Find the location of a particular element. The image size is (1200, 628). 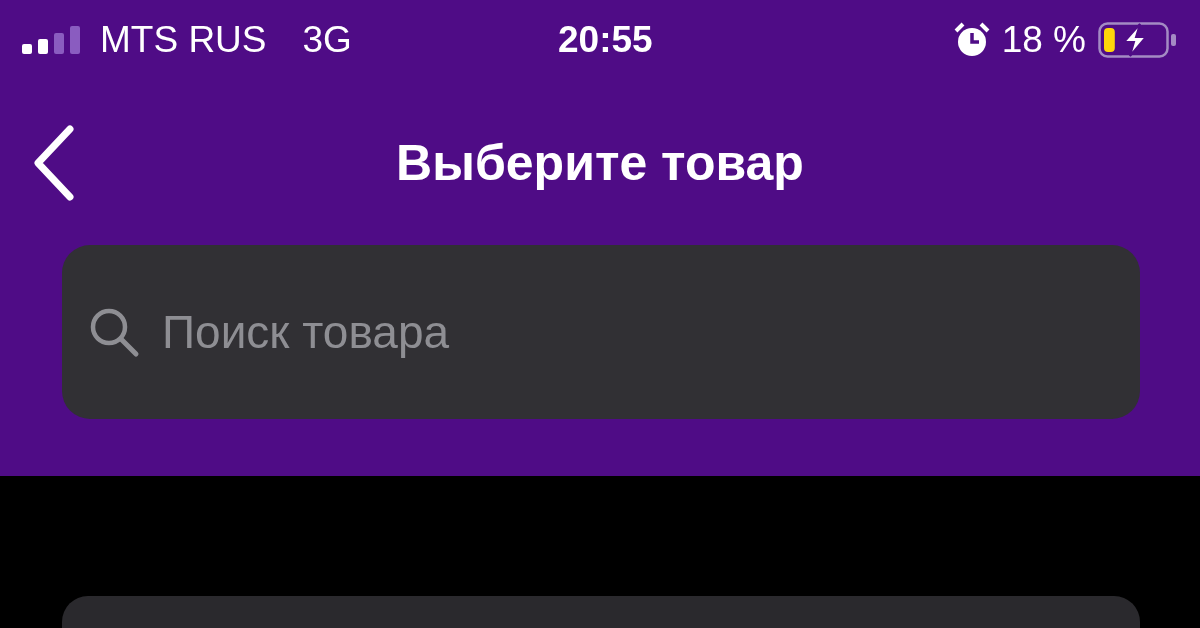

battery-icon is located at coordinates (1138, 40).